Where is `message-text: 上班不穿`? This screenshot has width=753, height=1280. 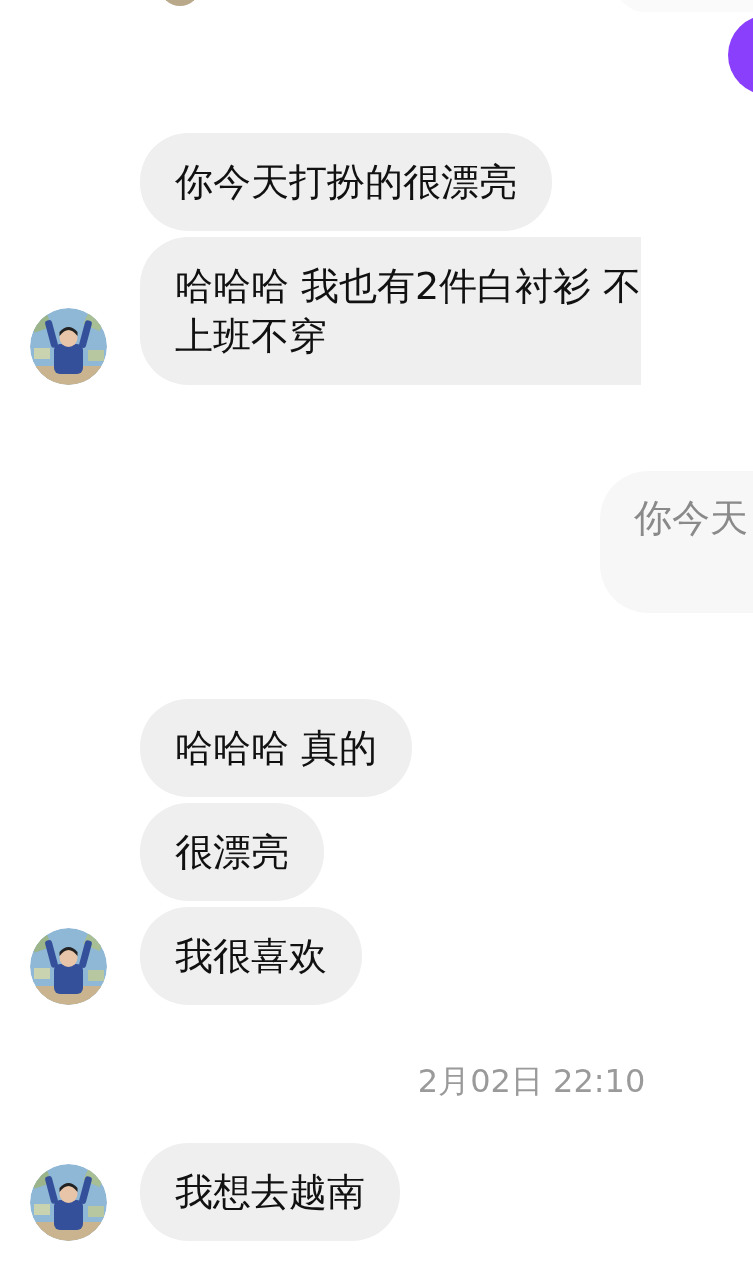 message-text: 上班不穿 is located at coordinates (251, 336).